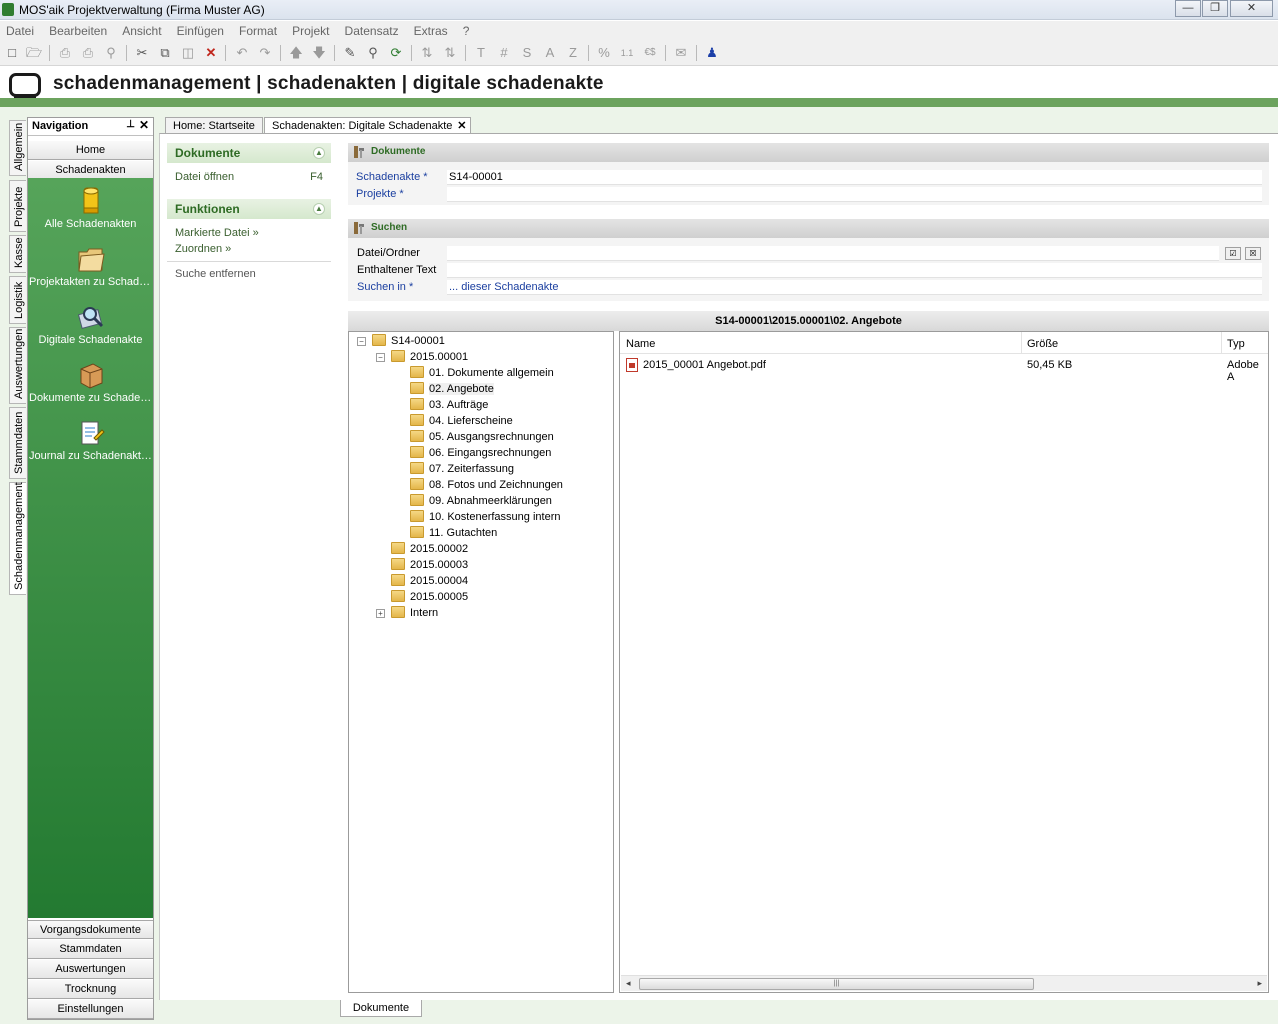 Image resolution: width=1278 pixels, height=1024 pixels. Describe the element at coordinates (372, 29) in the screenshot. I see `menu-datensatz: Datensatz` at that location.